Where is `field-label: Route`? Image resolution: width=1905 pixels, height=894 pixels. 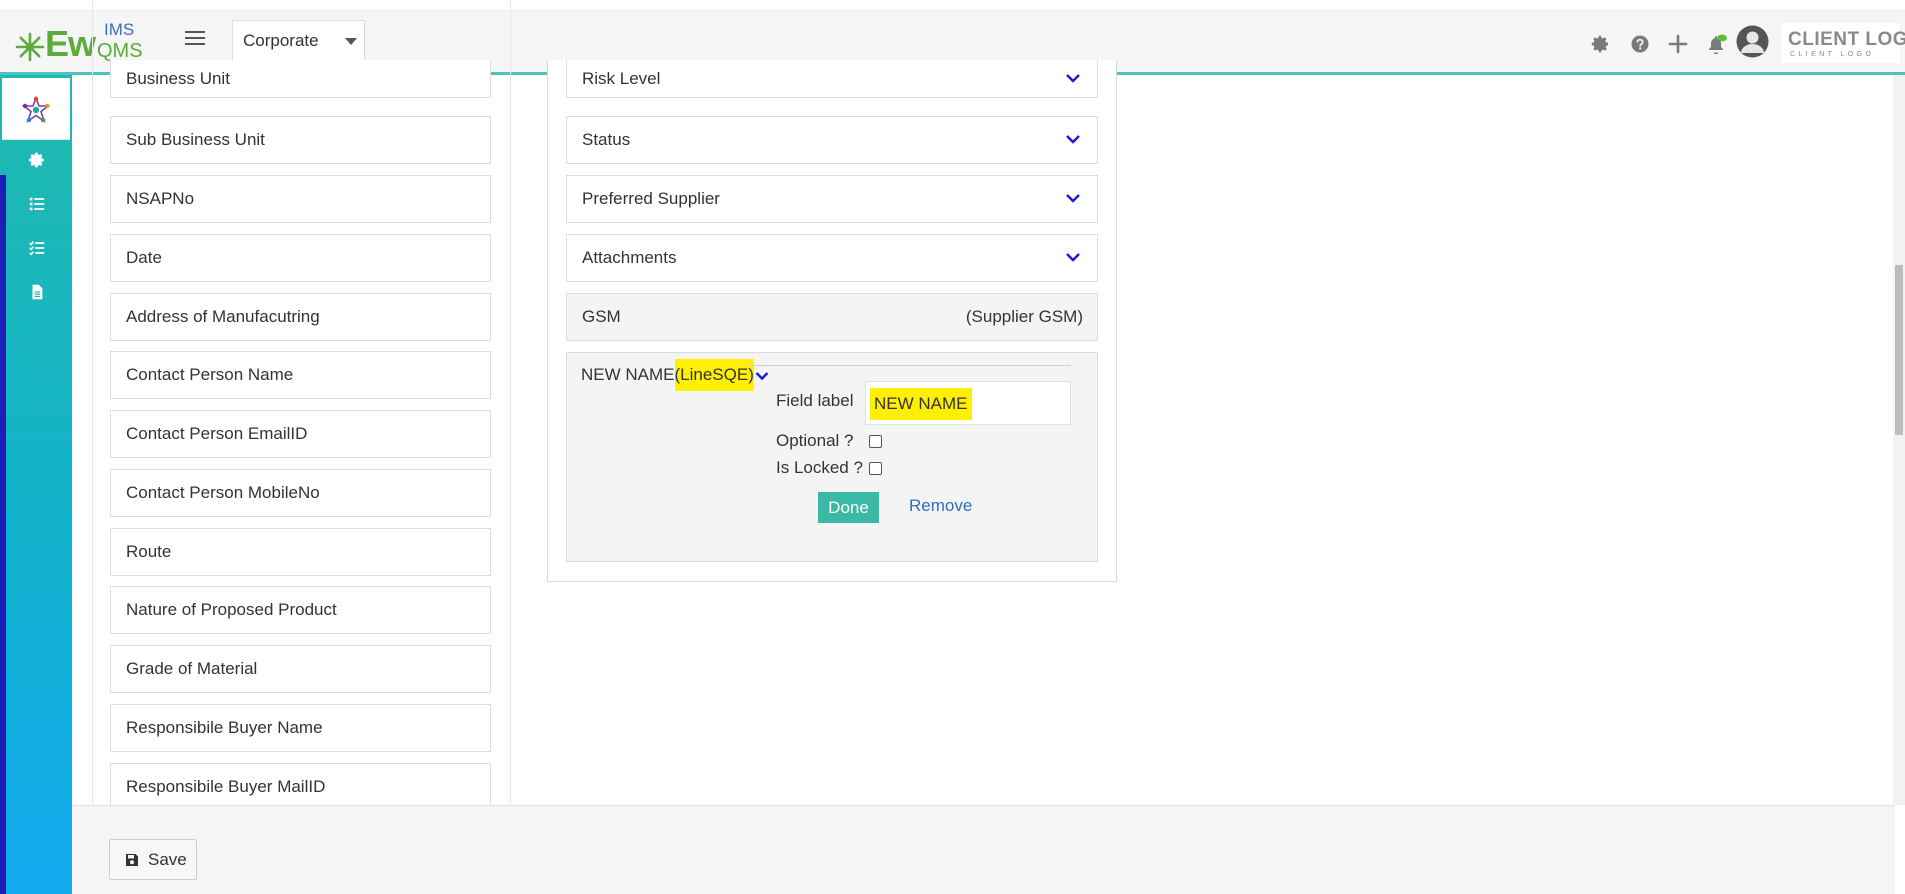 field-label: Route is located at coordinates (149, 551).